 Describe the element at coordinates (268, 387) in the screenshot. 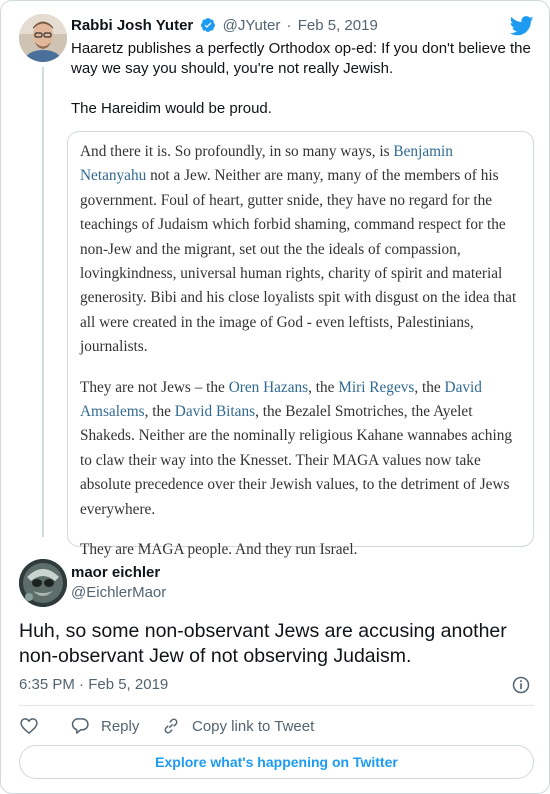

I see `excerpt-link-hazan: Oren Hazans` at that location.